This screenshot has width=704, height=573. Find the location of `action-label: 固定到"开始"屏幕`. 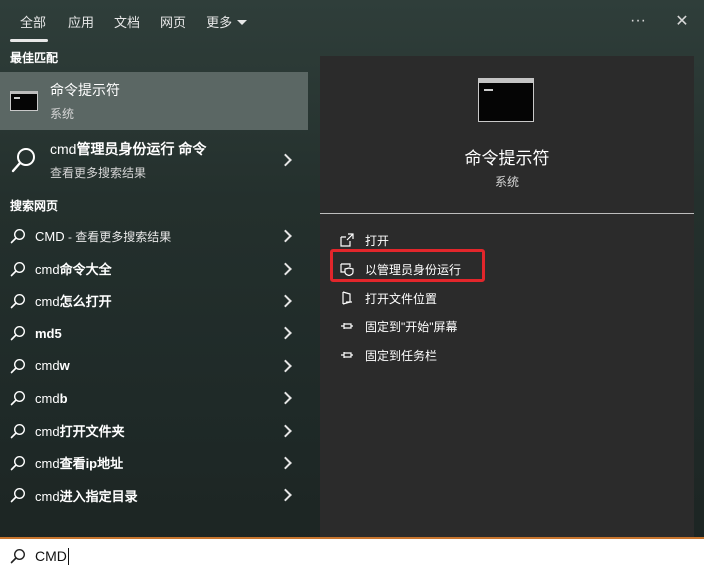

action-label: 固定到"开始"屏幕 is located at coordinates (411, 326).